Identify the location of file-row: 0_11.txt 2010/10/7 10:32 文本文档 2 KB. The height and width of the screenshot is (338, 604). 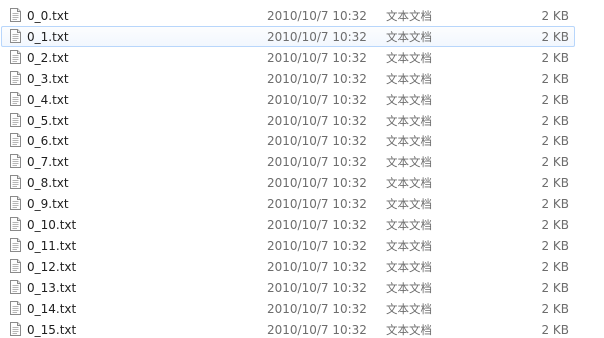
(288, 245).